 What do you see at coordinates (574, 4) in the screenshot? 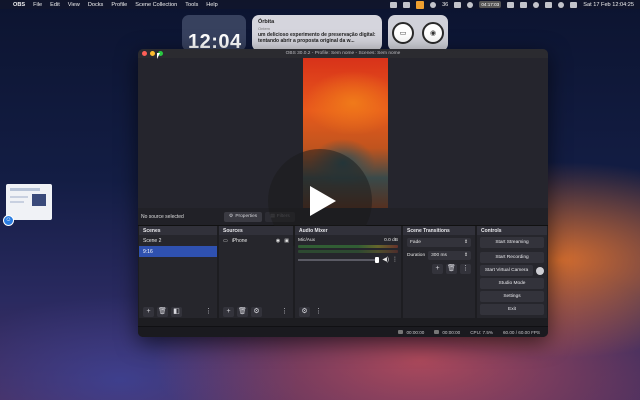
I see `control-center-icon` at bounding box center [574, 4].